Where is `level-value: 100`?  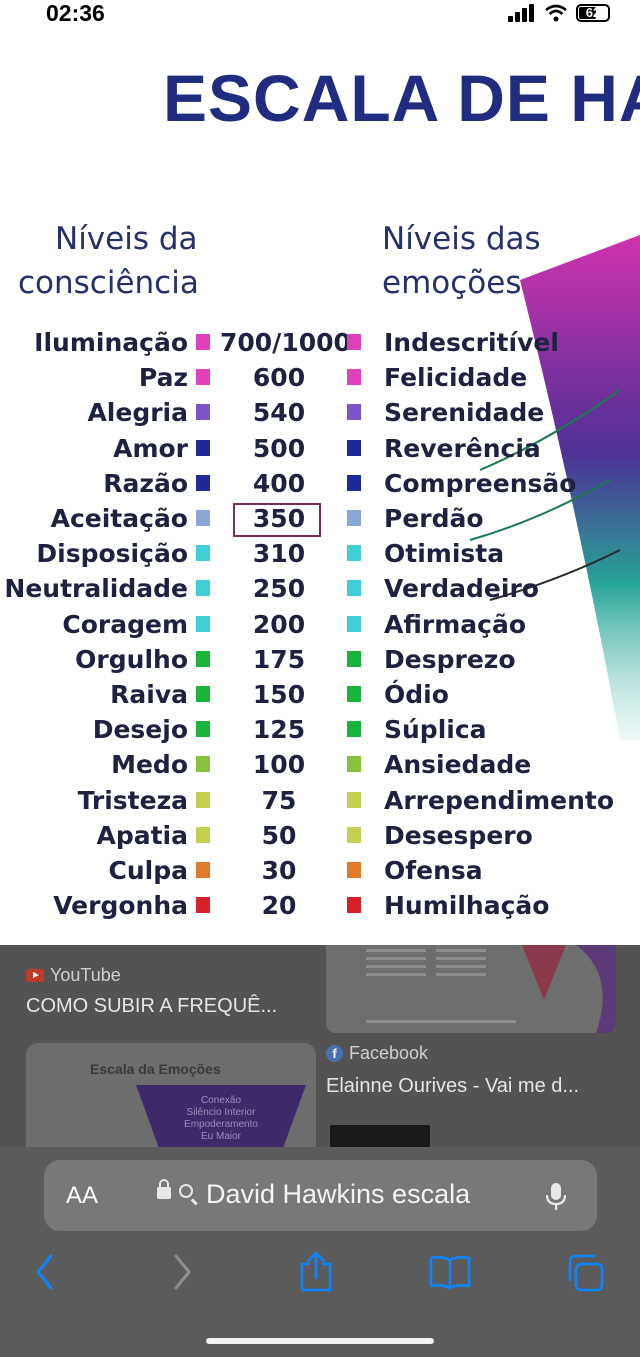
level-value: 100 is located at coordinates (279, 765).